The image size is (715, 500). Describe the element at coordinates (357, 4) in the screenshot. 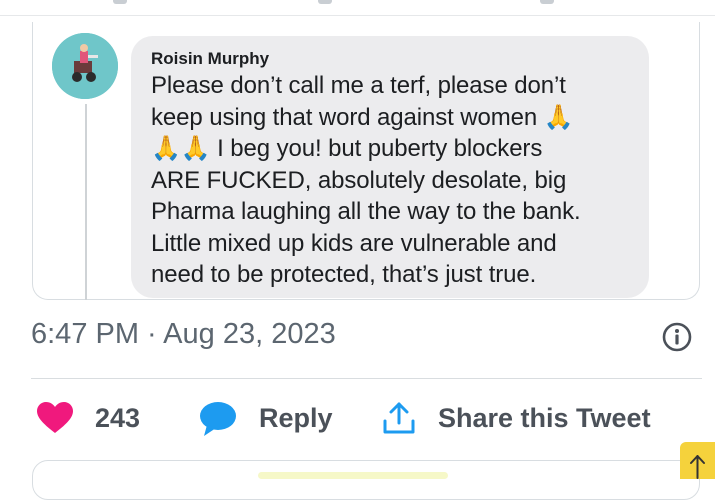

I see `top-action-icons-cutoff` at that location.